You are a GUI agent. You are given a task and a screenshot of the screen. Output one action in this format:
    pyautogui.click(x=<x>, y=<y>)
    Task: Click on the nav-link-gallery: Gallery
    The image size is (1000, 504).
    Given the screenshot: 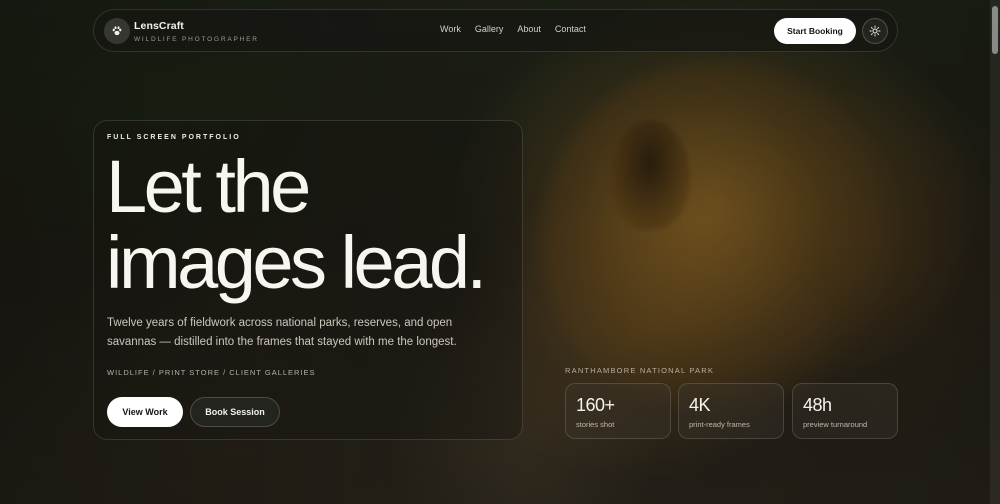 What is the action you would take?
    pyautogui.click(x=489, y=29)
    